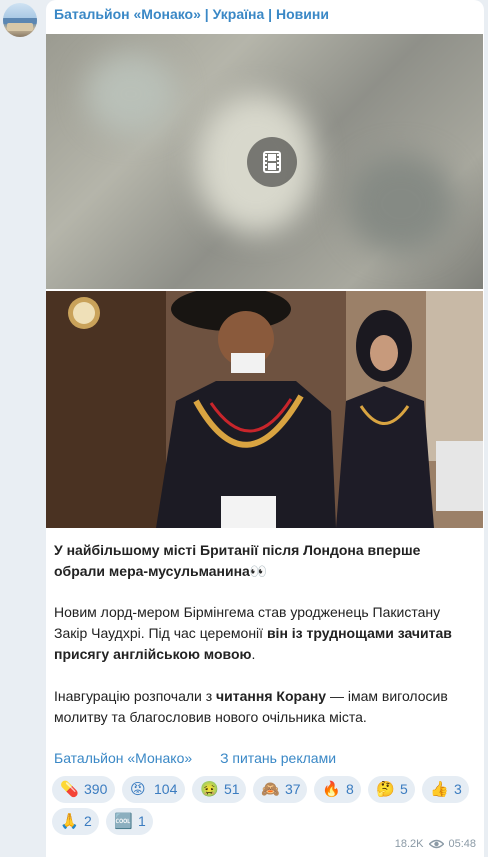 This screenshot has width=488, height=857. Describe the element at coordinates (271, 696) in the screenshot. I see `paragraph-2-bold: читання Корану` at that location.